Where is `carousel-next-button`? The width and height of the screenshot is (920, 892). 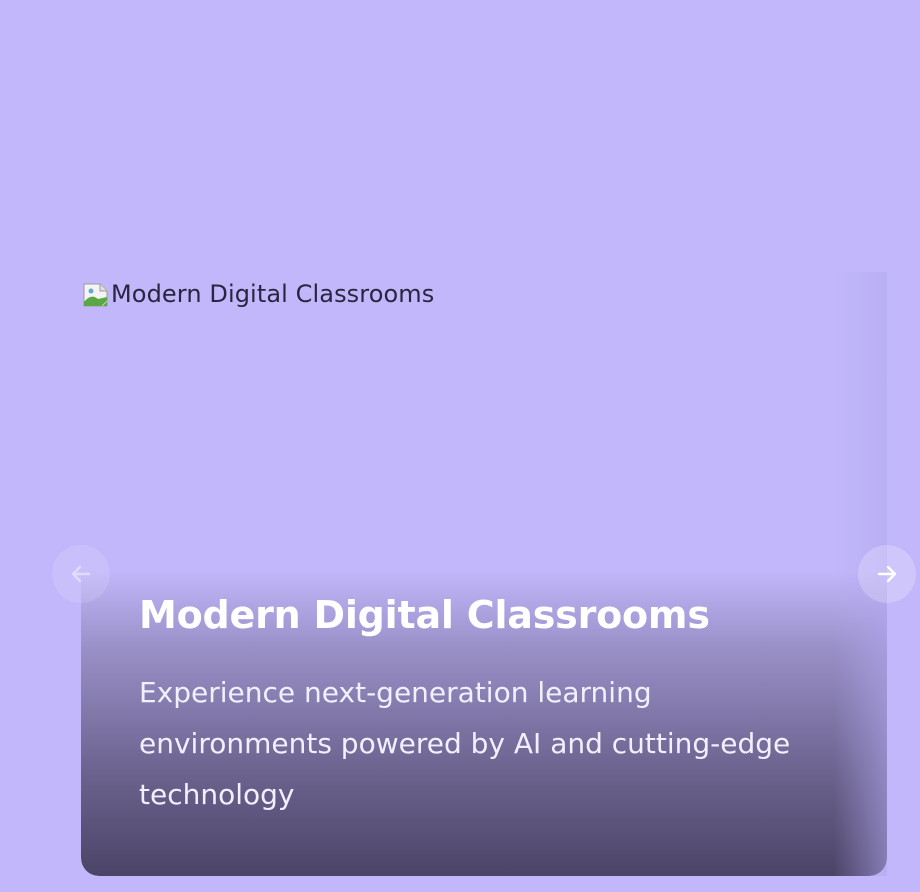
carousel-next-button is located at coordinates (887, 574).